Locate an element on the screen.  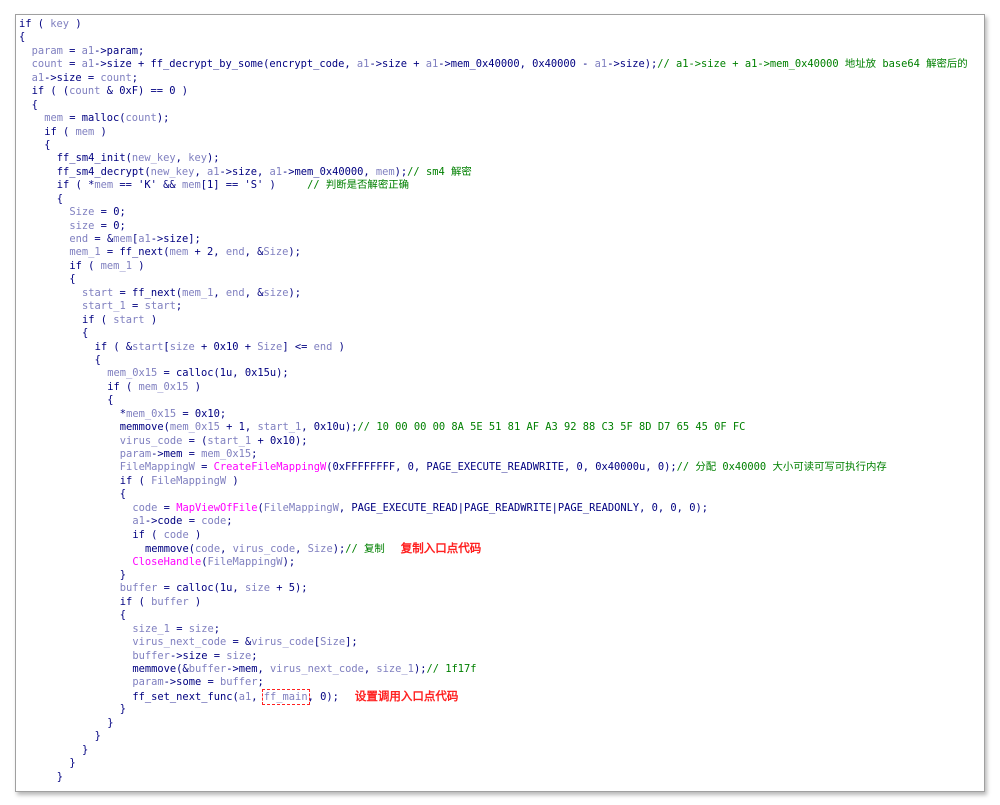
code-line: a1->size = count; is located at coordinates (500, 78).